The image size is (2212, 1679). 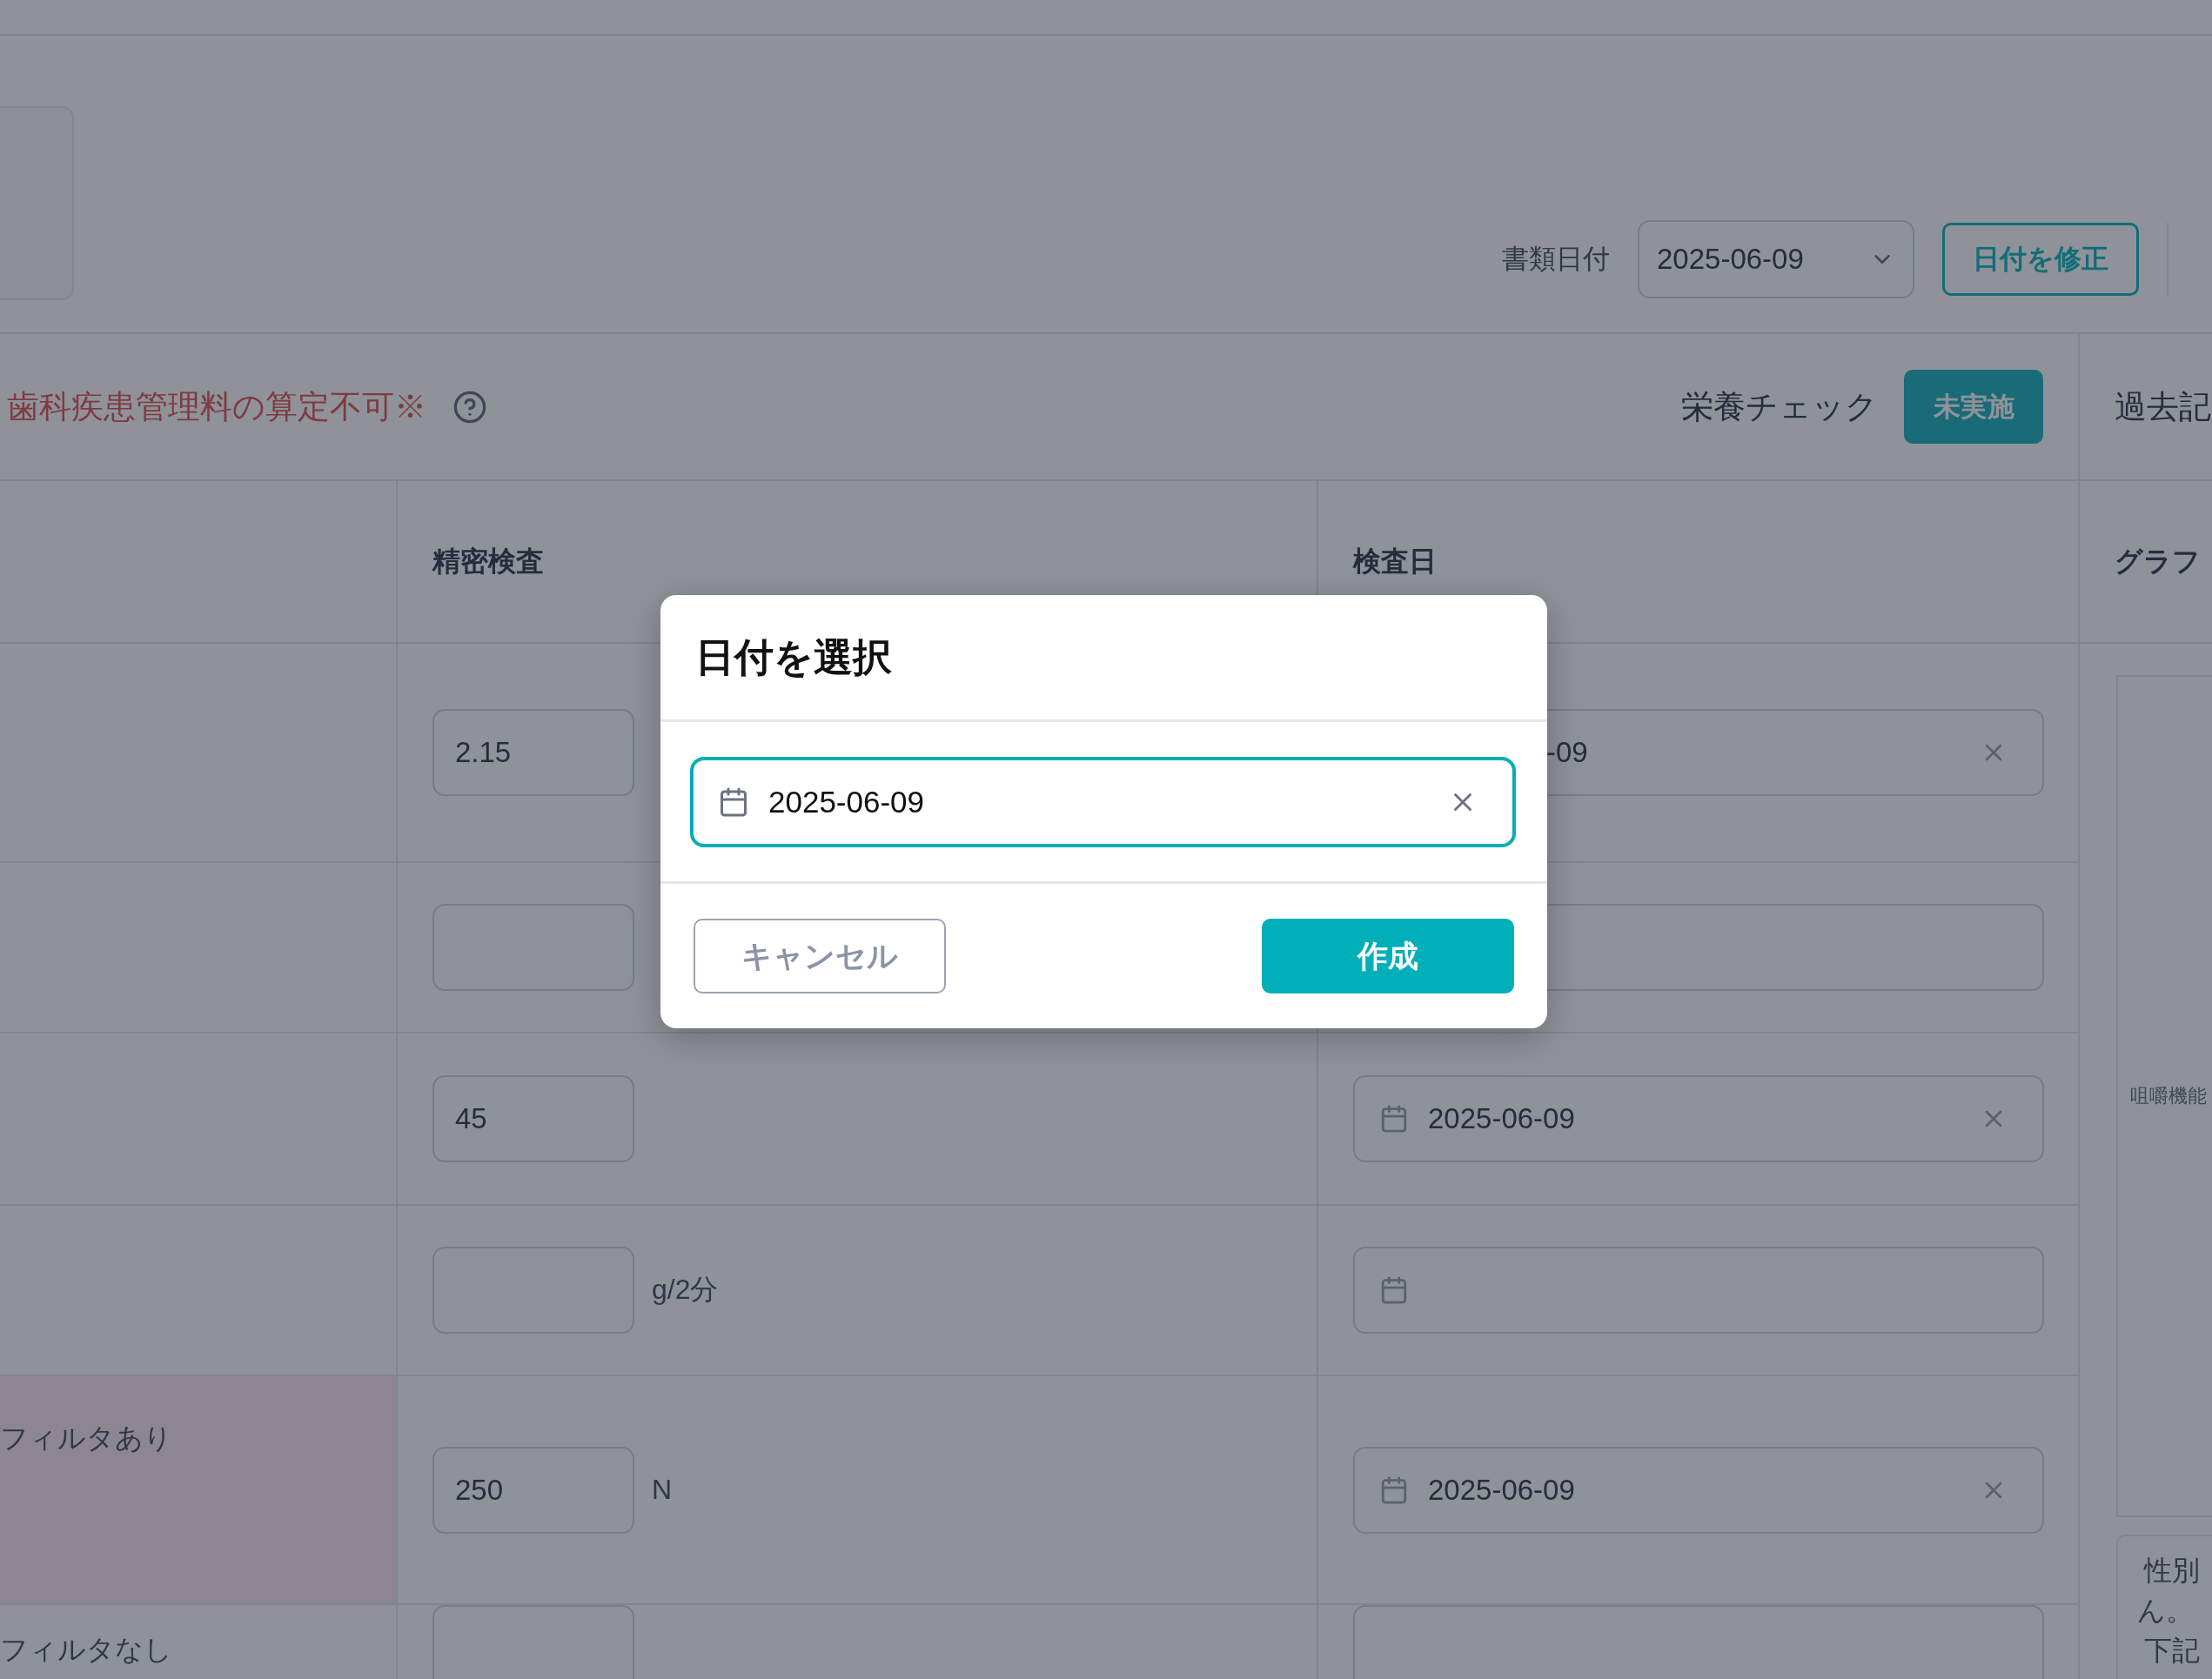 What do you see at coordinates (1388, 956) in the screenshot?
I see `create-button: 作成` at bounding box center [1388, 956].